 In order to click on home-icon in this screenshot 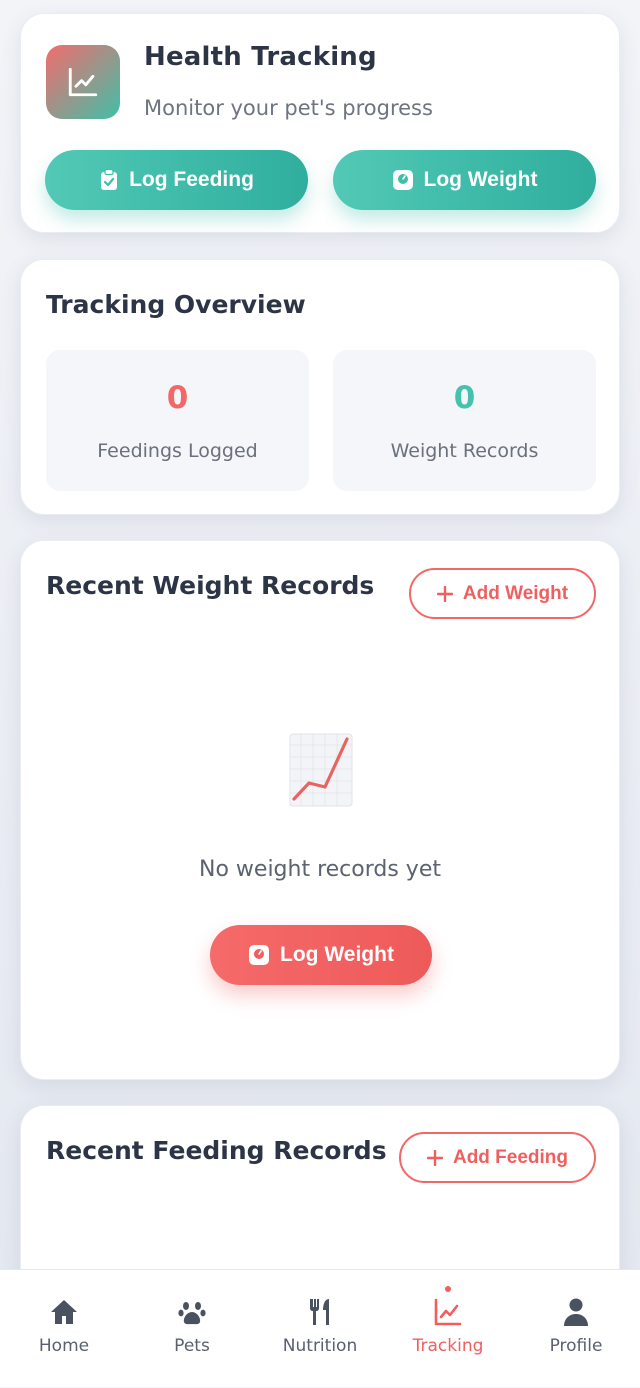, I will do `click(64, 1312)`.